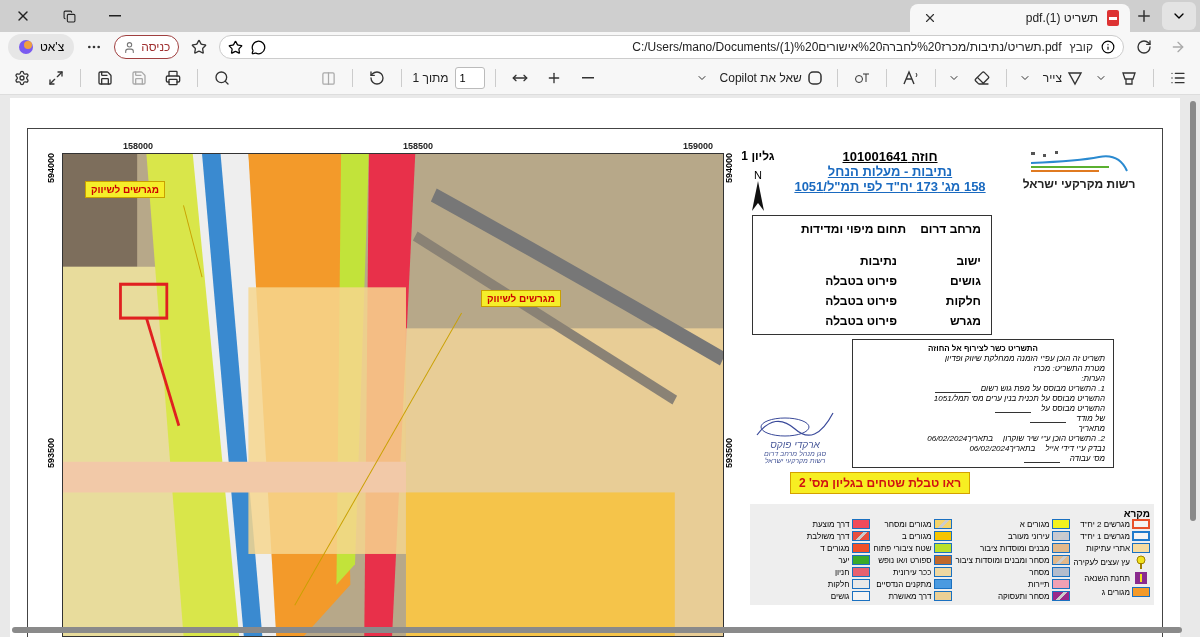  Describe the element at coordinates (1093, 378) in the screenshot. I see `note-text: הערות:` at that location.